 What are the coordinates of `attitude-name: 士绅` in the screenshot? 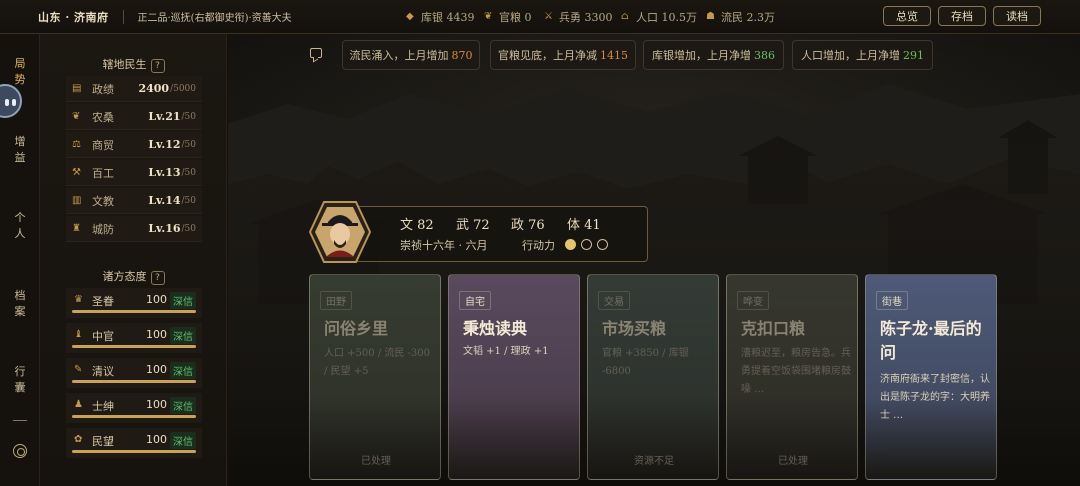 It's located at (103, 406).